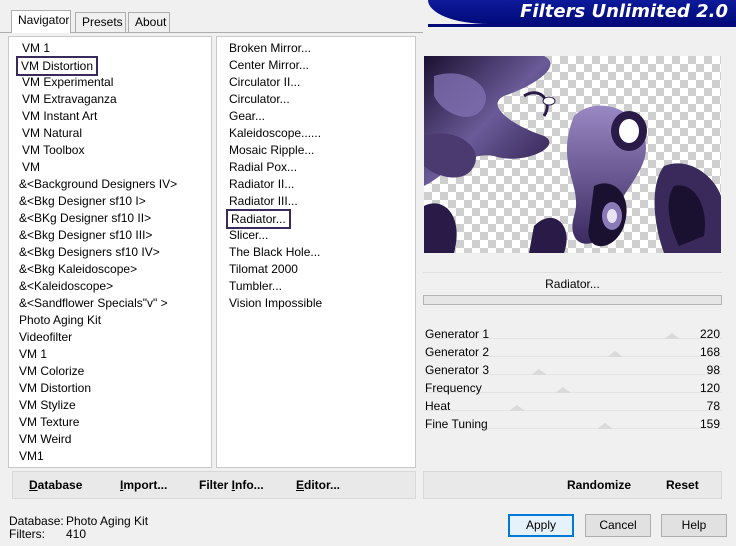 This screenshot has width=736, height=546. Describe the element at coordinates (45, 439) in the screenshot. I see `category-item: VM Weird` at that location.